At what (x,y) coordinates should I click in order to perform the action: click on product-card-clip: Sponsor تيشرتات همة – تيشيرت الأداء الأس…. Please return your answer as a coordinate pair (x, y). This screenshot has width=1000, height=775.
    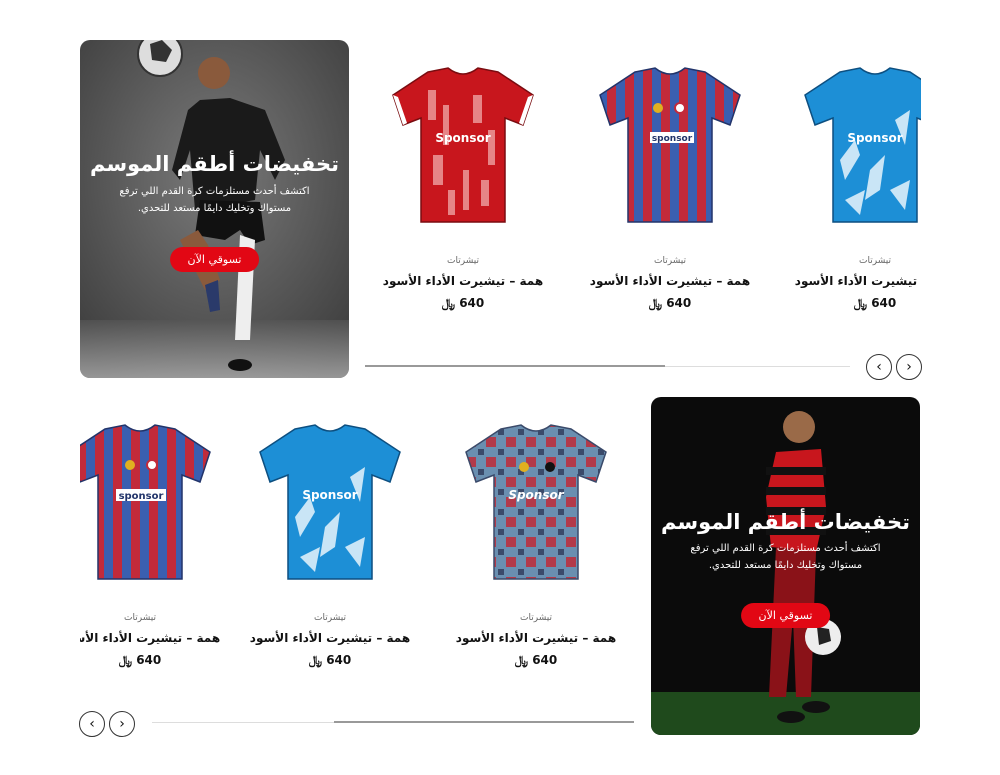
    Looking at the image, I should click on (850, 210).